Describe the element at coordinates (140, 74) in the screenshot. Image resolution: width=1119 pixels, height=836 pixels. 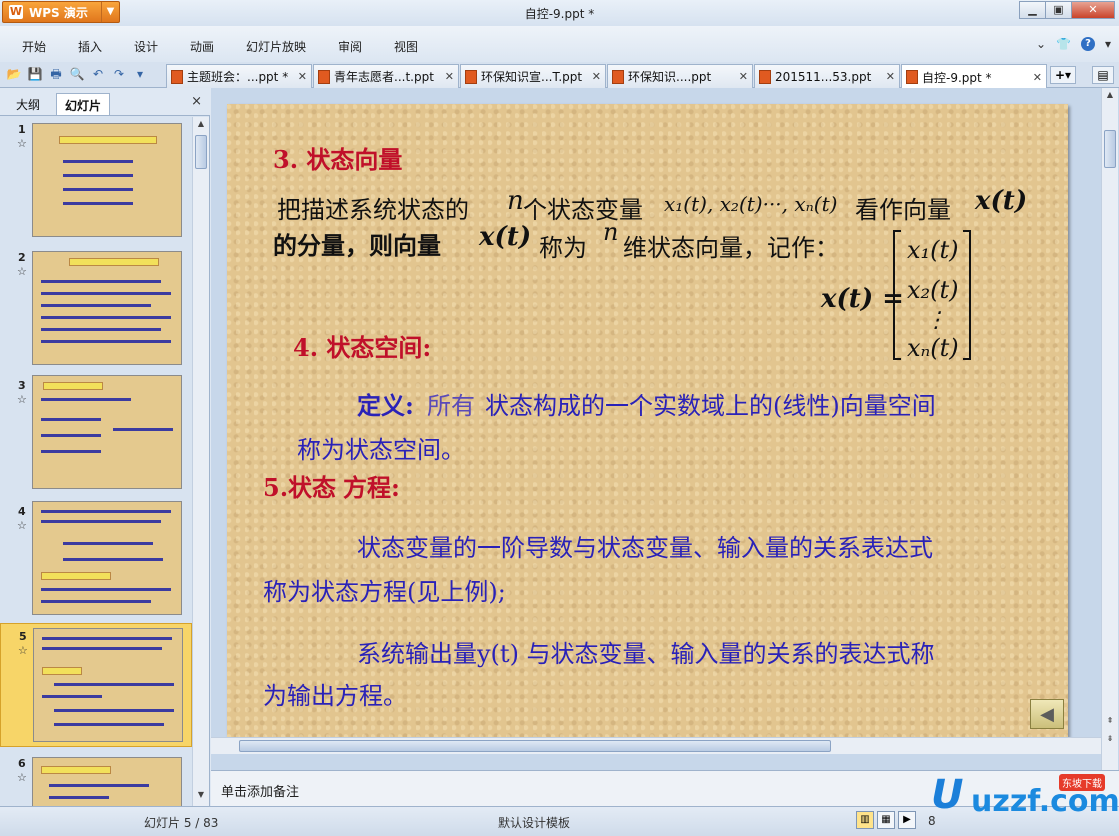
I see `customize-toolbar-icon: ▾` at that location.